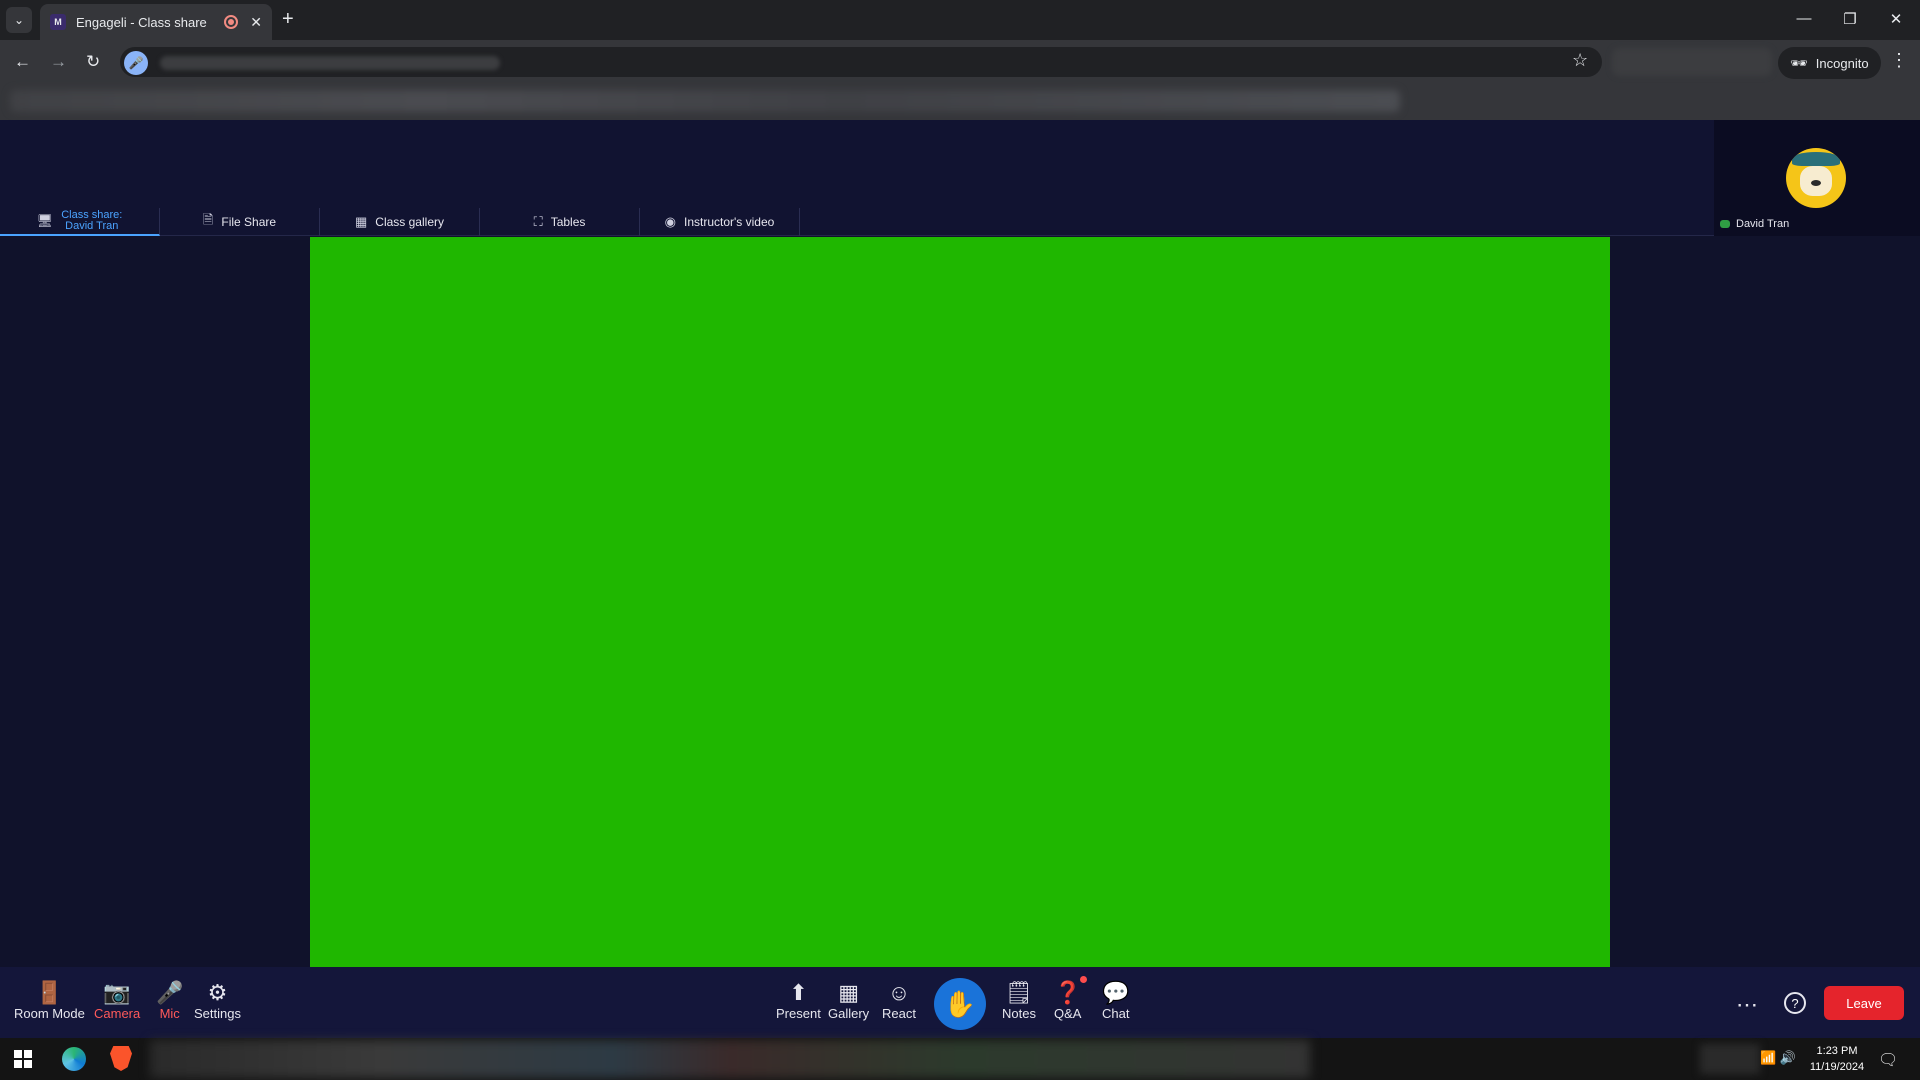  What do you see at coordinates (49, 992) in the screenshot?
I see `door-icon: 🚪` at bounding box center [49, 992].